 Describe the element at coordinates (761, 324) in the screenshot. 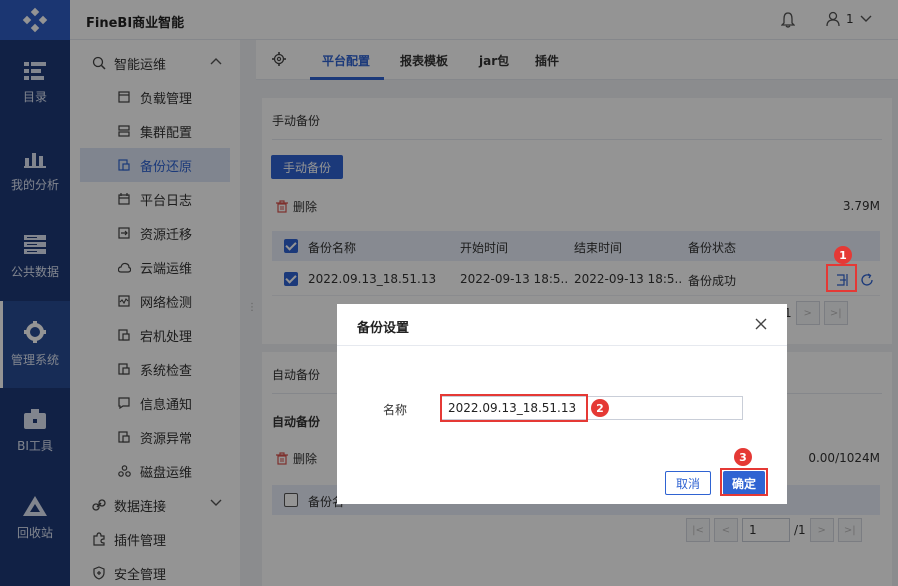

I see `close-icon` at that location.